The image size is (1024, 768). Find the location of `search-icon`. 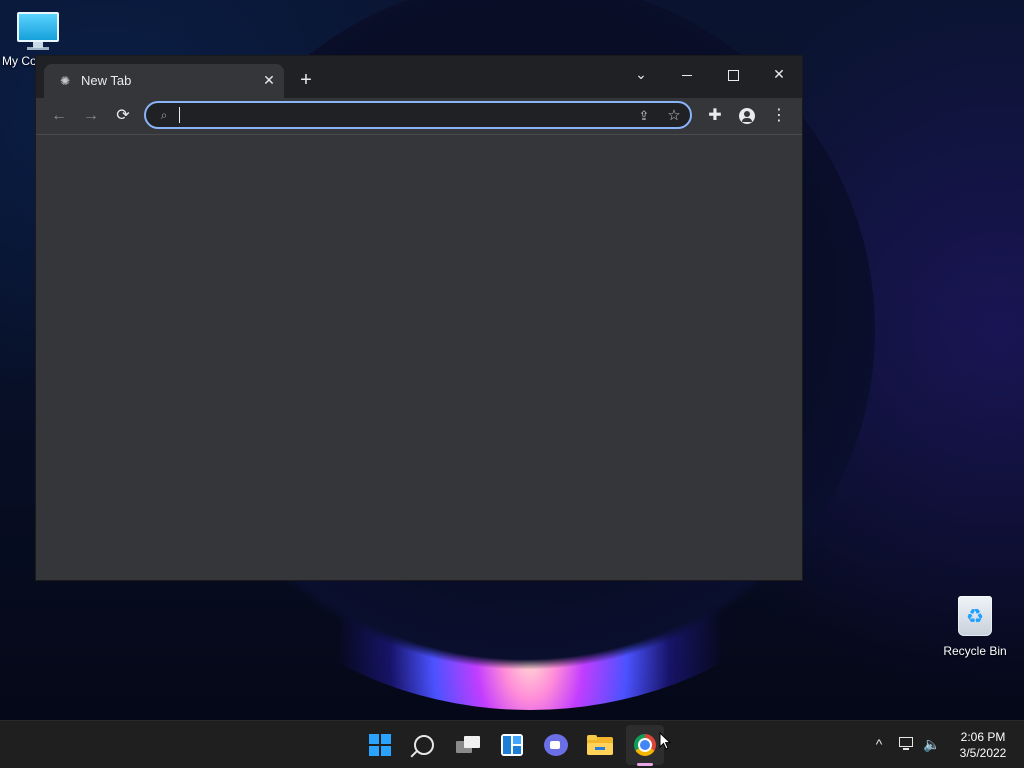

search-icon is located at coordinates (424, 745).